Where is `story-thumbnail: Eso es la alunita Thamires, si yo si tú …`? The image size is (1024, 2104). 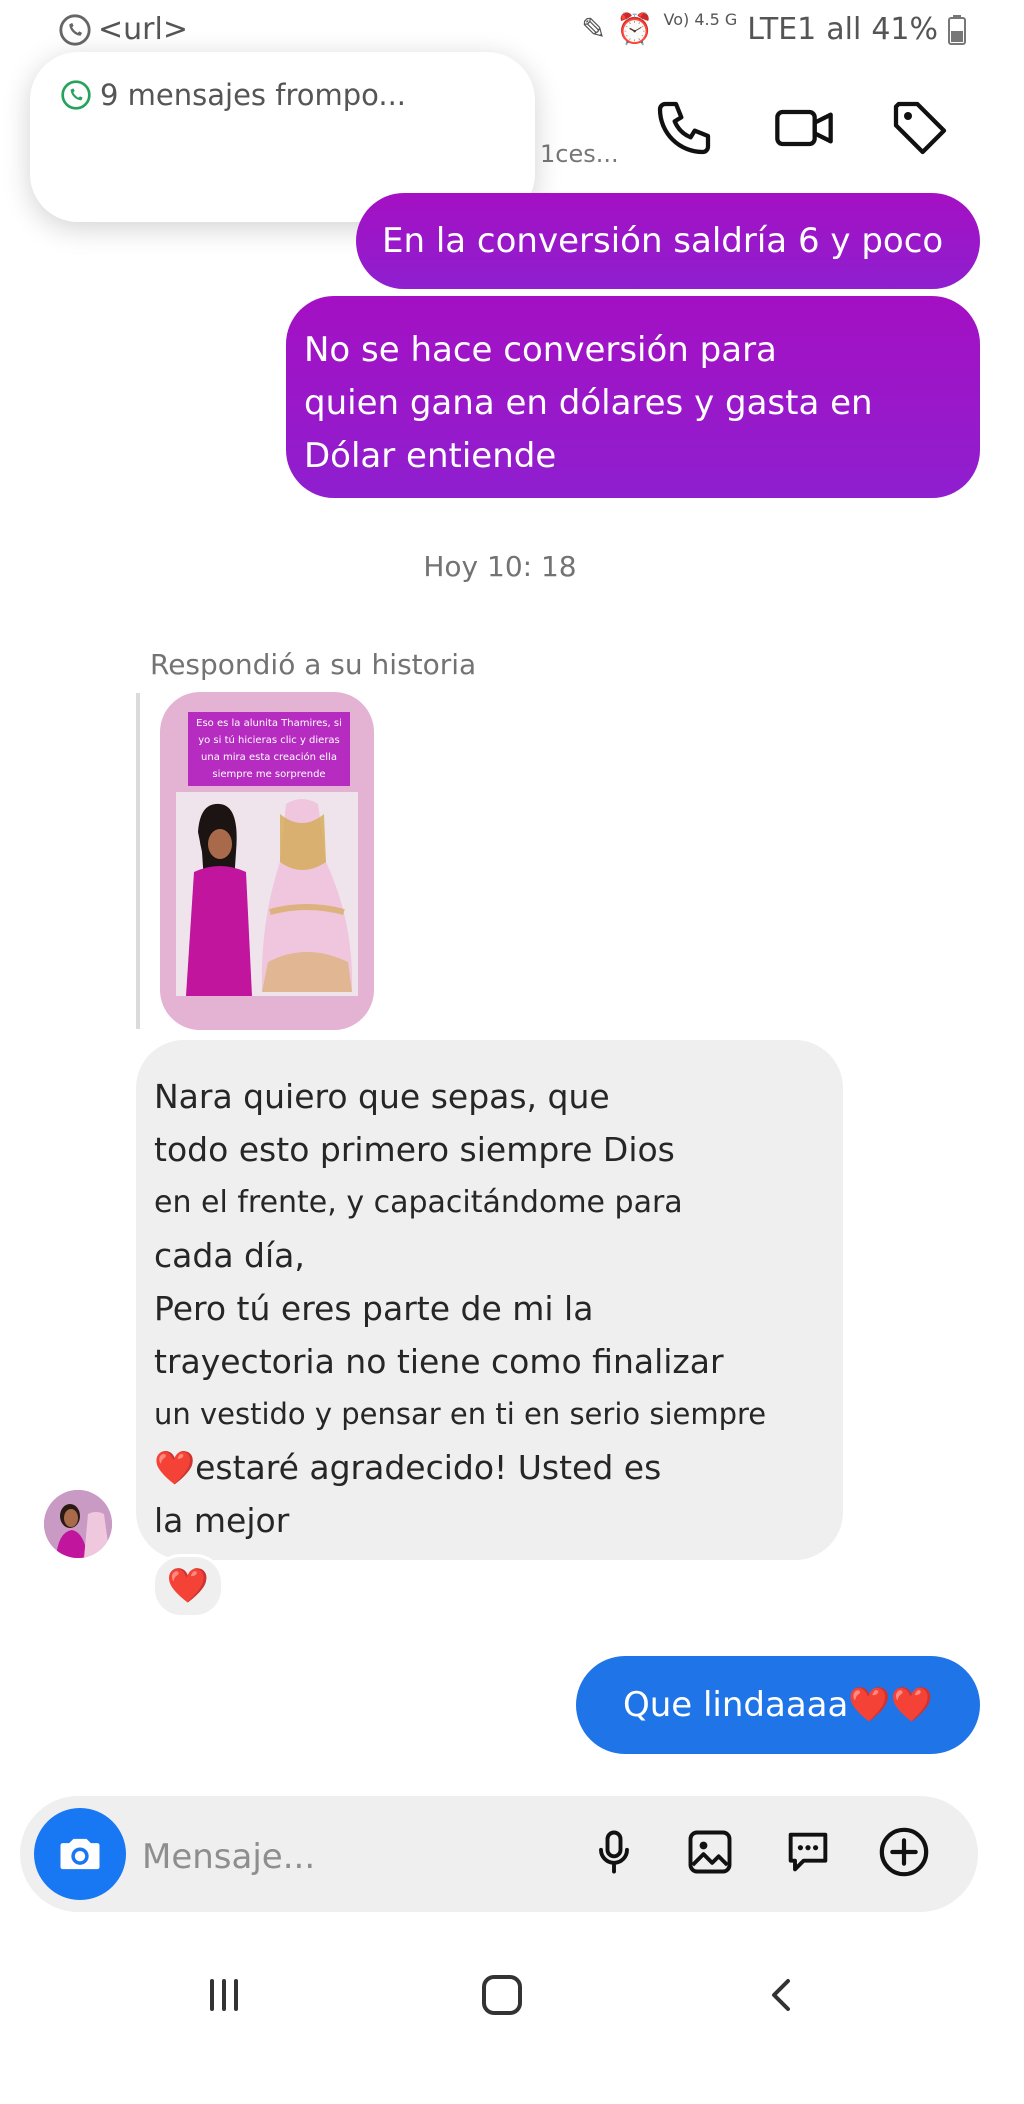
story-thumbnail: Eso es la alunita Thamires, si yo si tú … is located at coordinates (267, 861).